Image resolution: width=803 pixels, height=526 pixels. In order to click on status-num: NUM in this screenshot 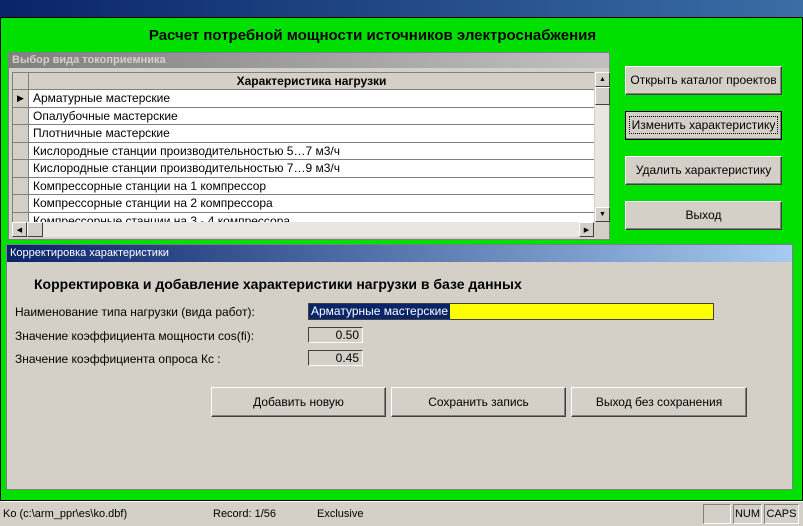, I will do `click(747, 514)`.